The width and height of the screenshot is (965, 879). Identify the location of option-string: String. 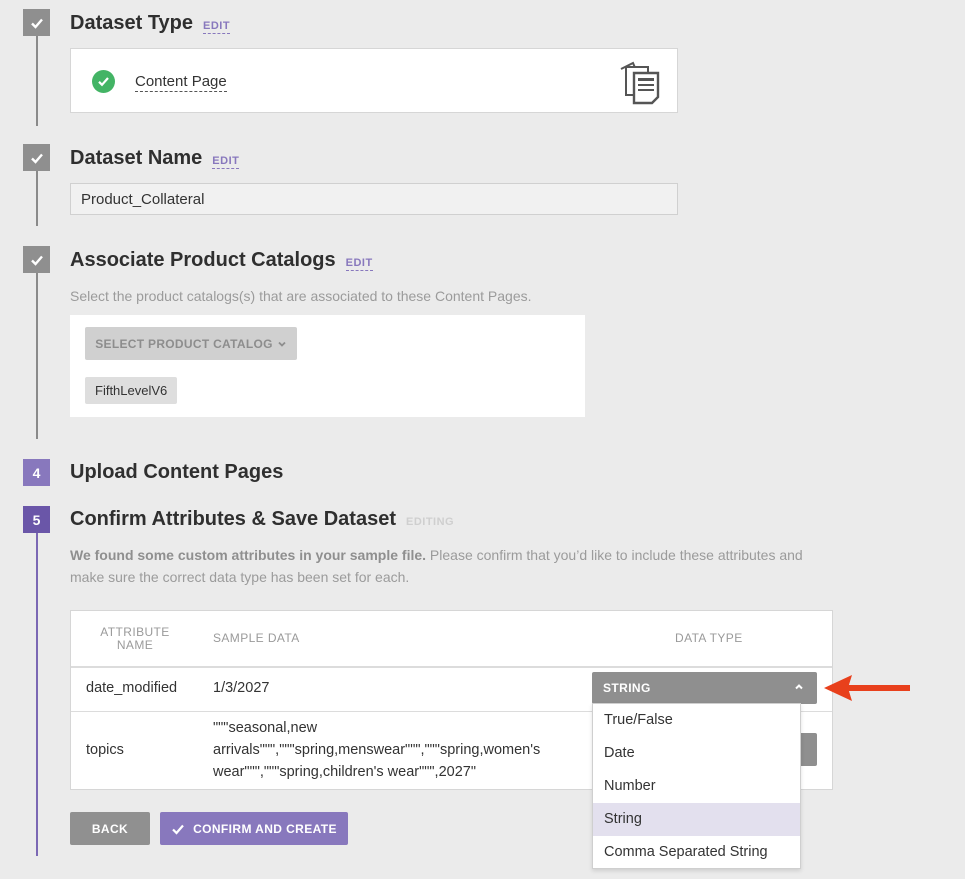
(696, 819).